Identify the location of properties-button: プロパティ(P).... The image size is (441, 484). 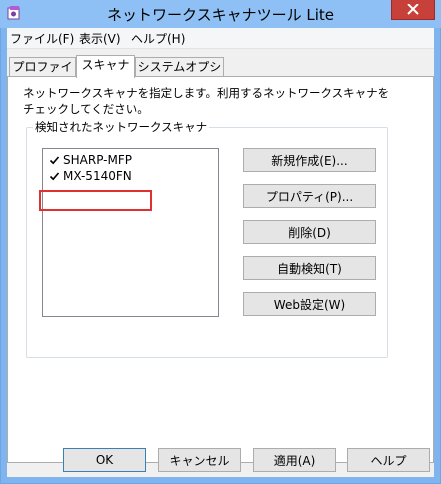
(309, 196).